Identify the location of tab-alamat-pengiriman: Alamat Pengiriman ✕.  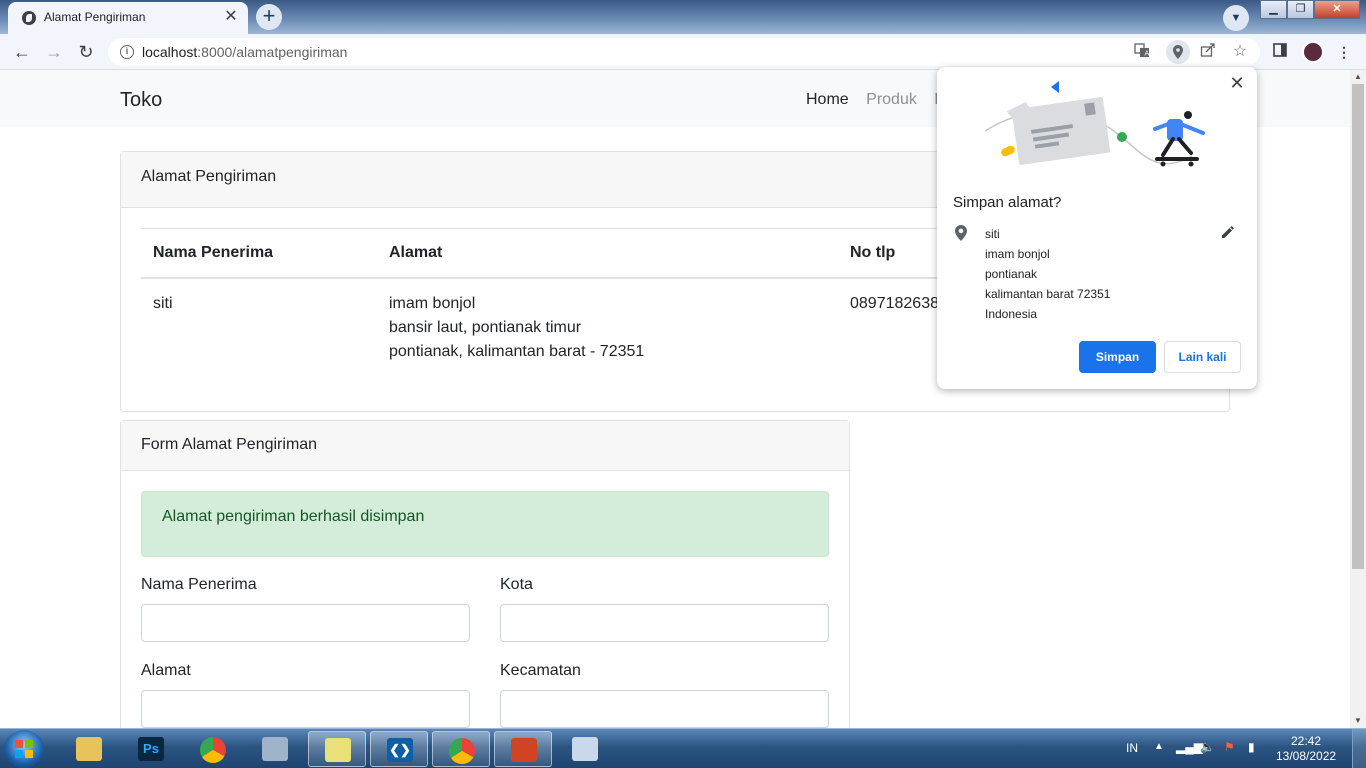
(128, 18).